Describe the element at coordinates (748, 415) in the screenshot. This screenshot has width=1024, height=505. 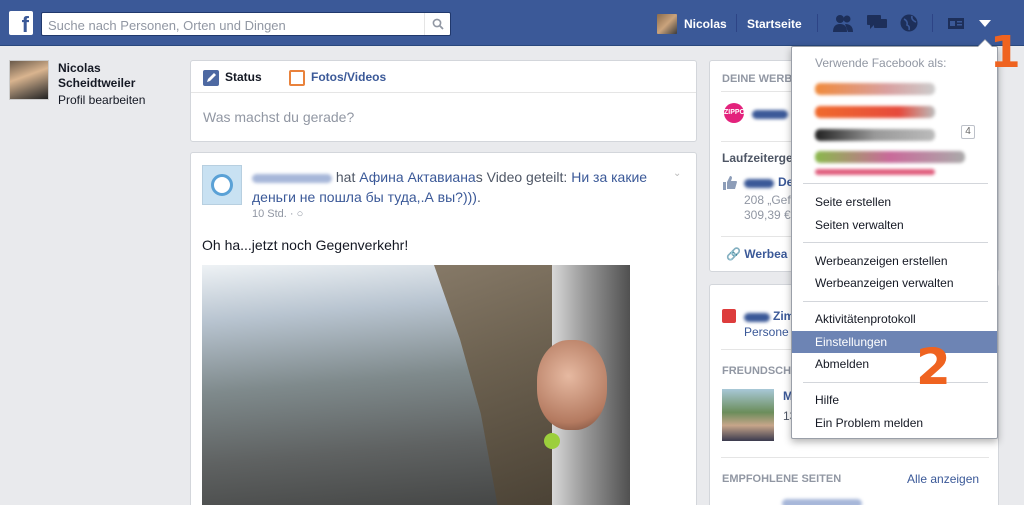
I see `friend-suggestion-photo` at that location.